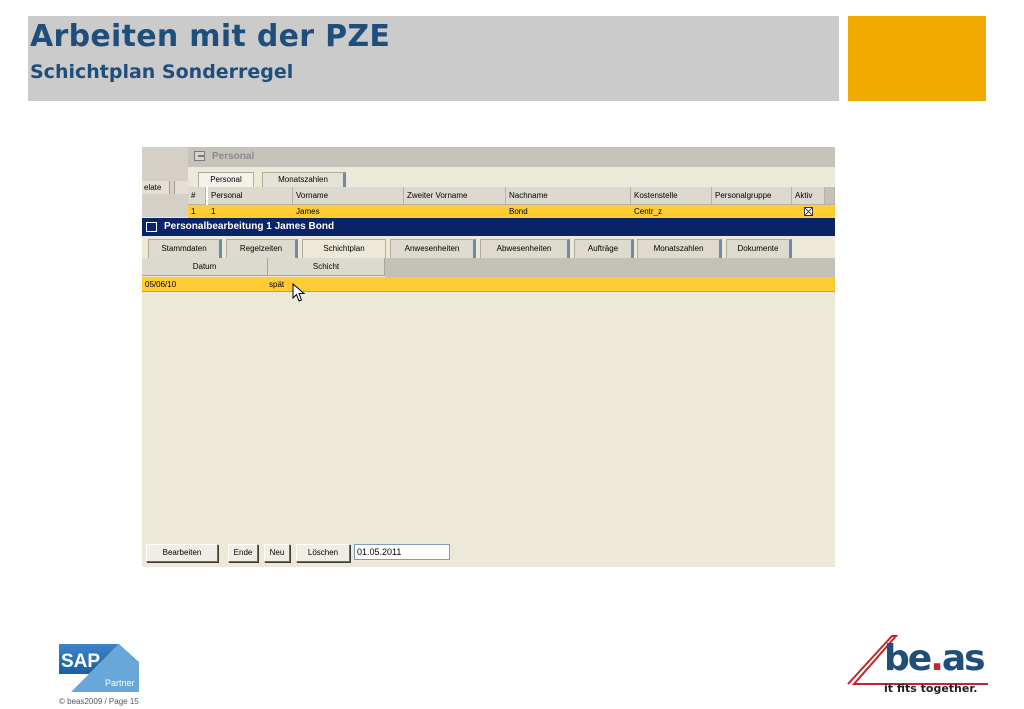  What do you see at coordinates (610, 267) in the screenshot?
I see `grid-header-filler` at bounding box center [610, 267].